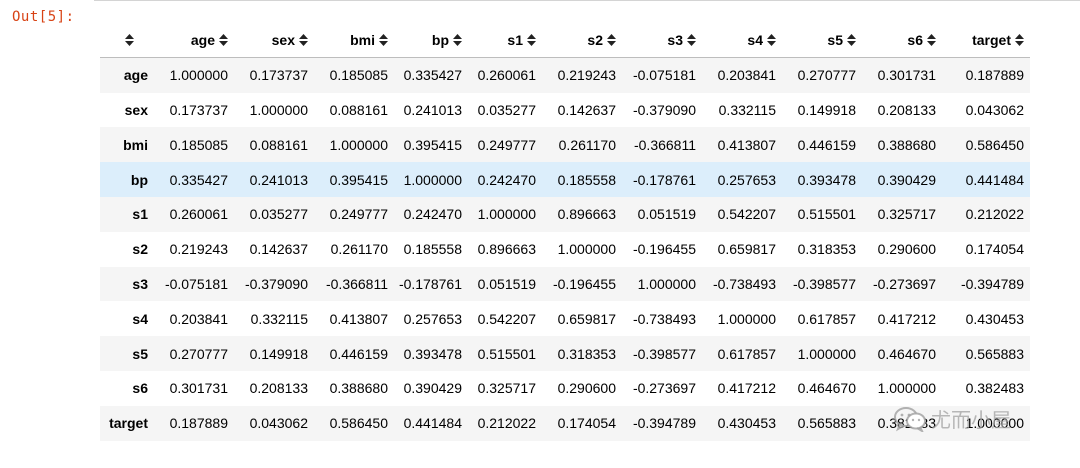  What do you see at coordinates (358, 214) in the screenshot?
I see `table-cell: 0.249777` at bounding box center [358, 214].